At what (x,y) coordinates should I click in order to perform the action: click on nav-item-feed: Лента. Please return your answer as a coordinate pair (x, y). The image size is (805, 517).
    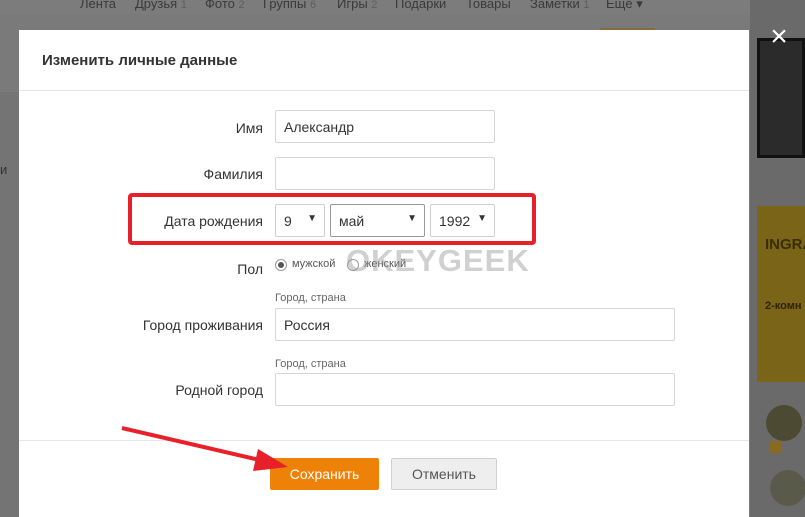
    Looking at the image, I should click on (98, 5).